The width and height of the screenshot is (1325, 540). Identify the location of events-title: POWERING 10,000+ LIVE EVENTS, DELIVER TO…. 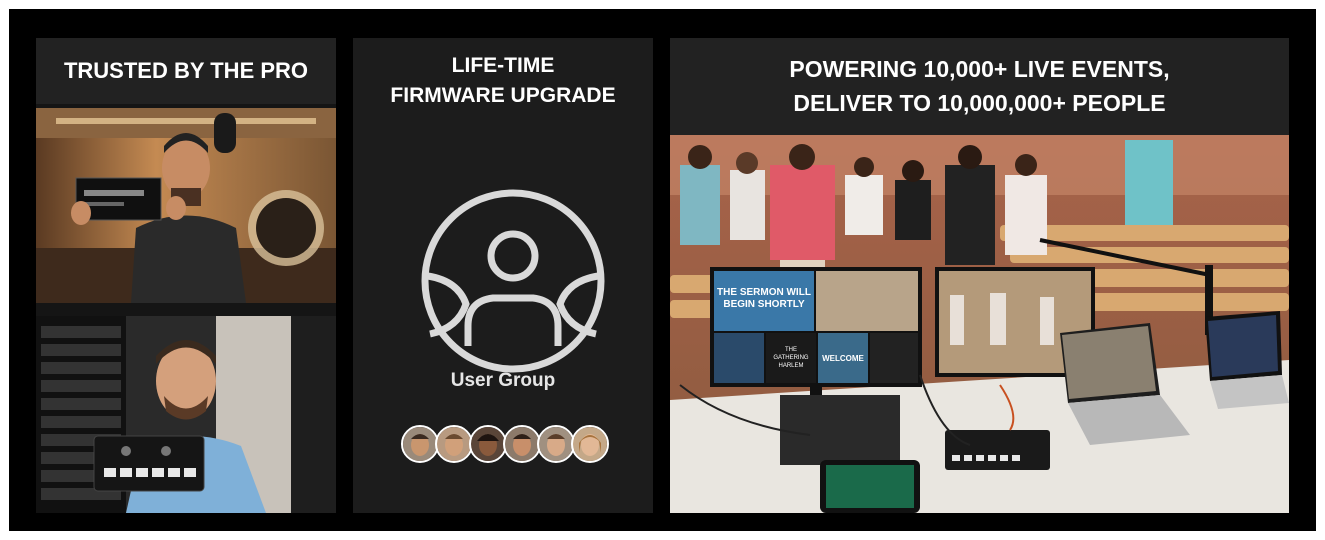
(979, 86).